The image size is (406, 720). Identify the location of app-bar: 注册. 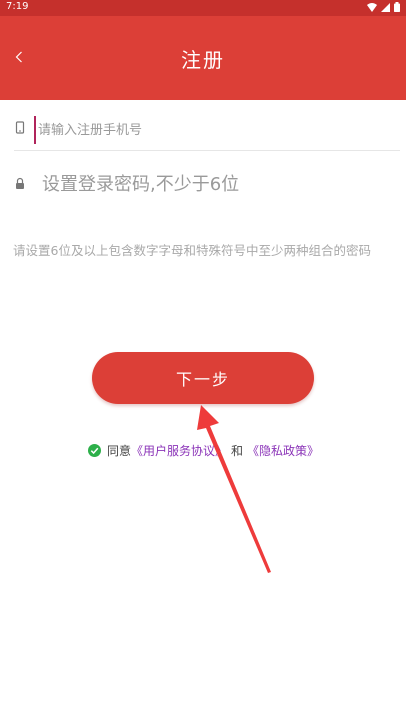
(203, 58).